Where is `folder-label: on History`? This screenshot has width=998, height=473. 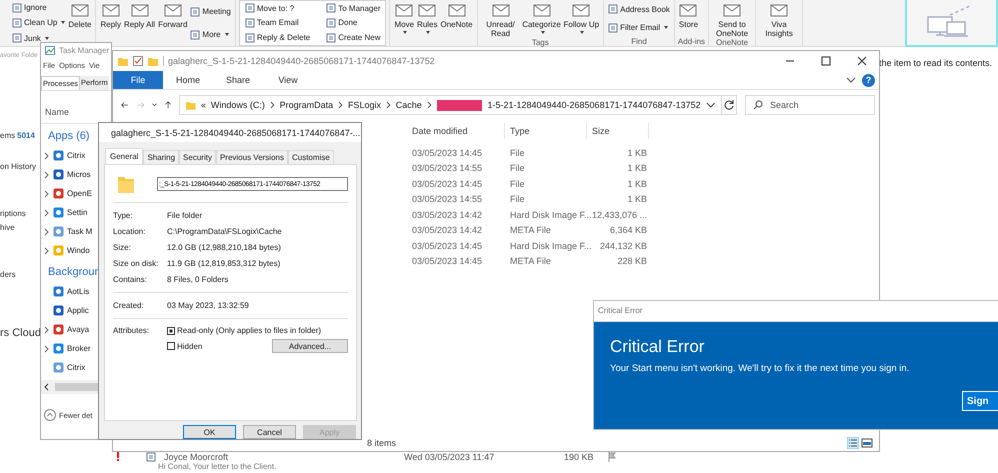
folder-label: on History is located at coordinates (18, 166).